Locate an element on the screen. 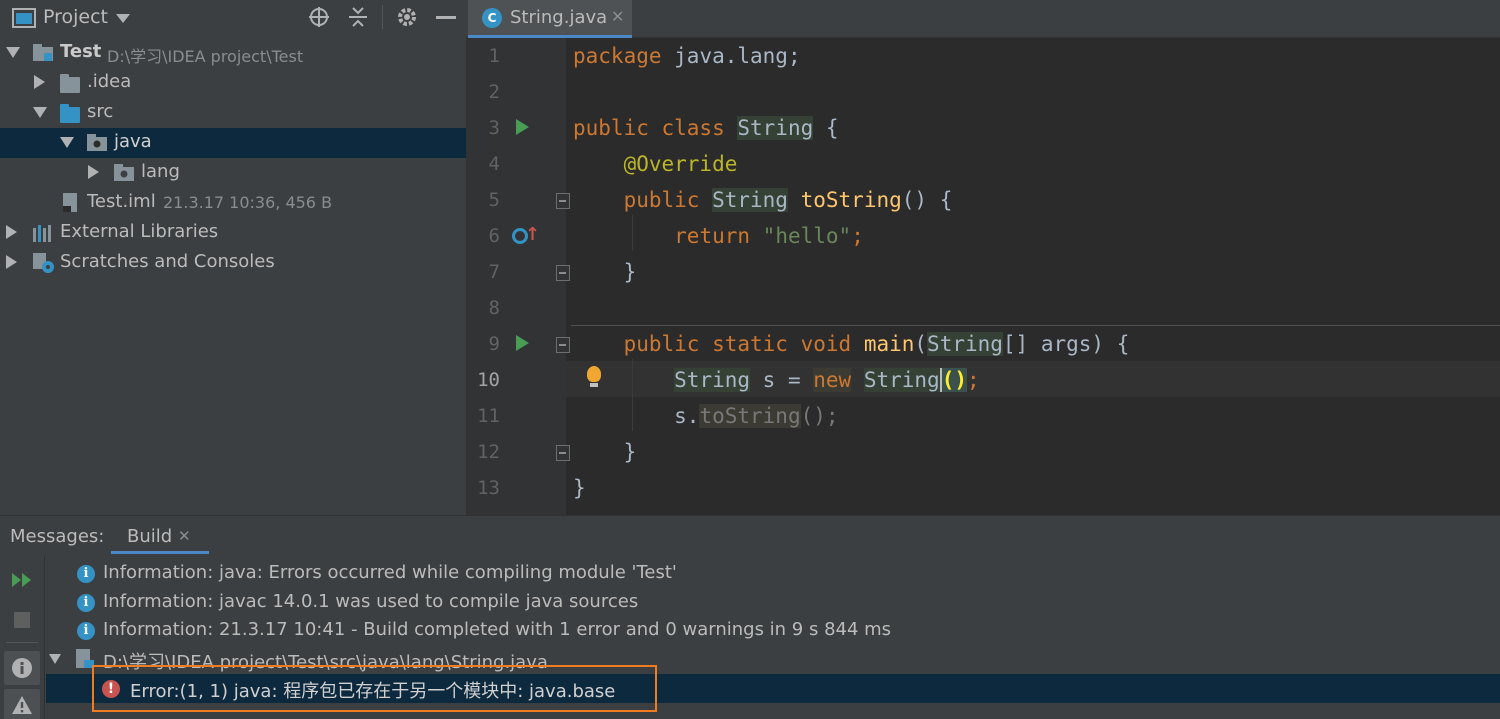  tree-item-label: java is located at coordinates (133, 141).